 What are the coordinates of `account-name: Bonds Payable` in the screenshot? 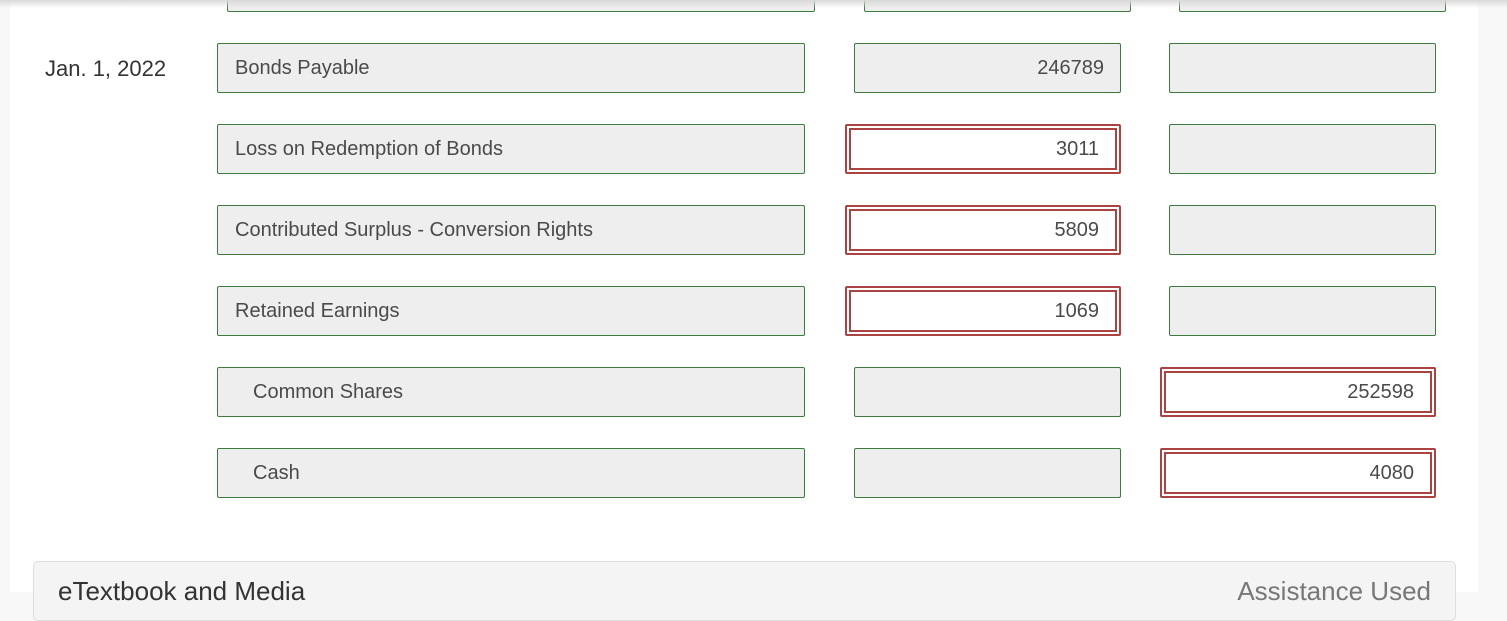 It's located at (302, 67).